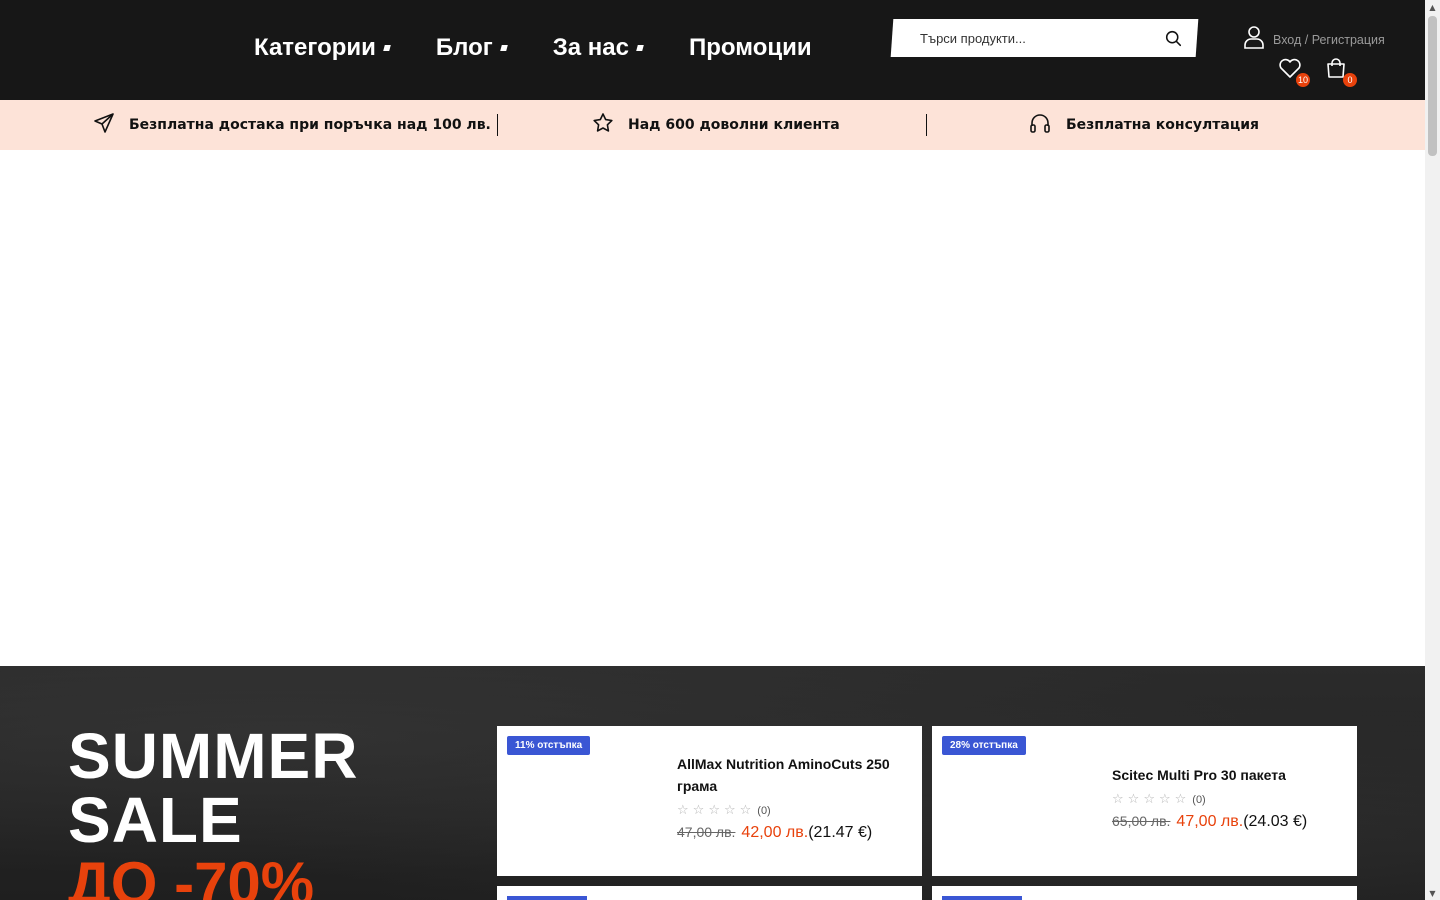 Image resolution: width=1440 pixels, height=900 pixels. Describe the element at coordinates (1329, 39) in the screenshot. I see `account-label: Вход / Регистрация` at that location.